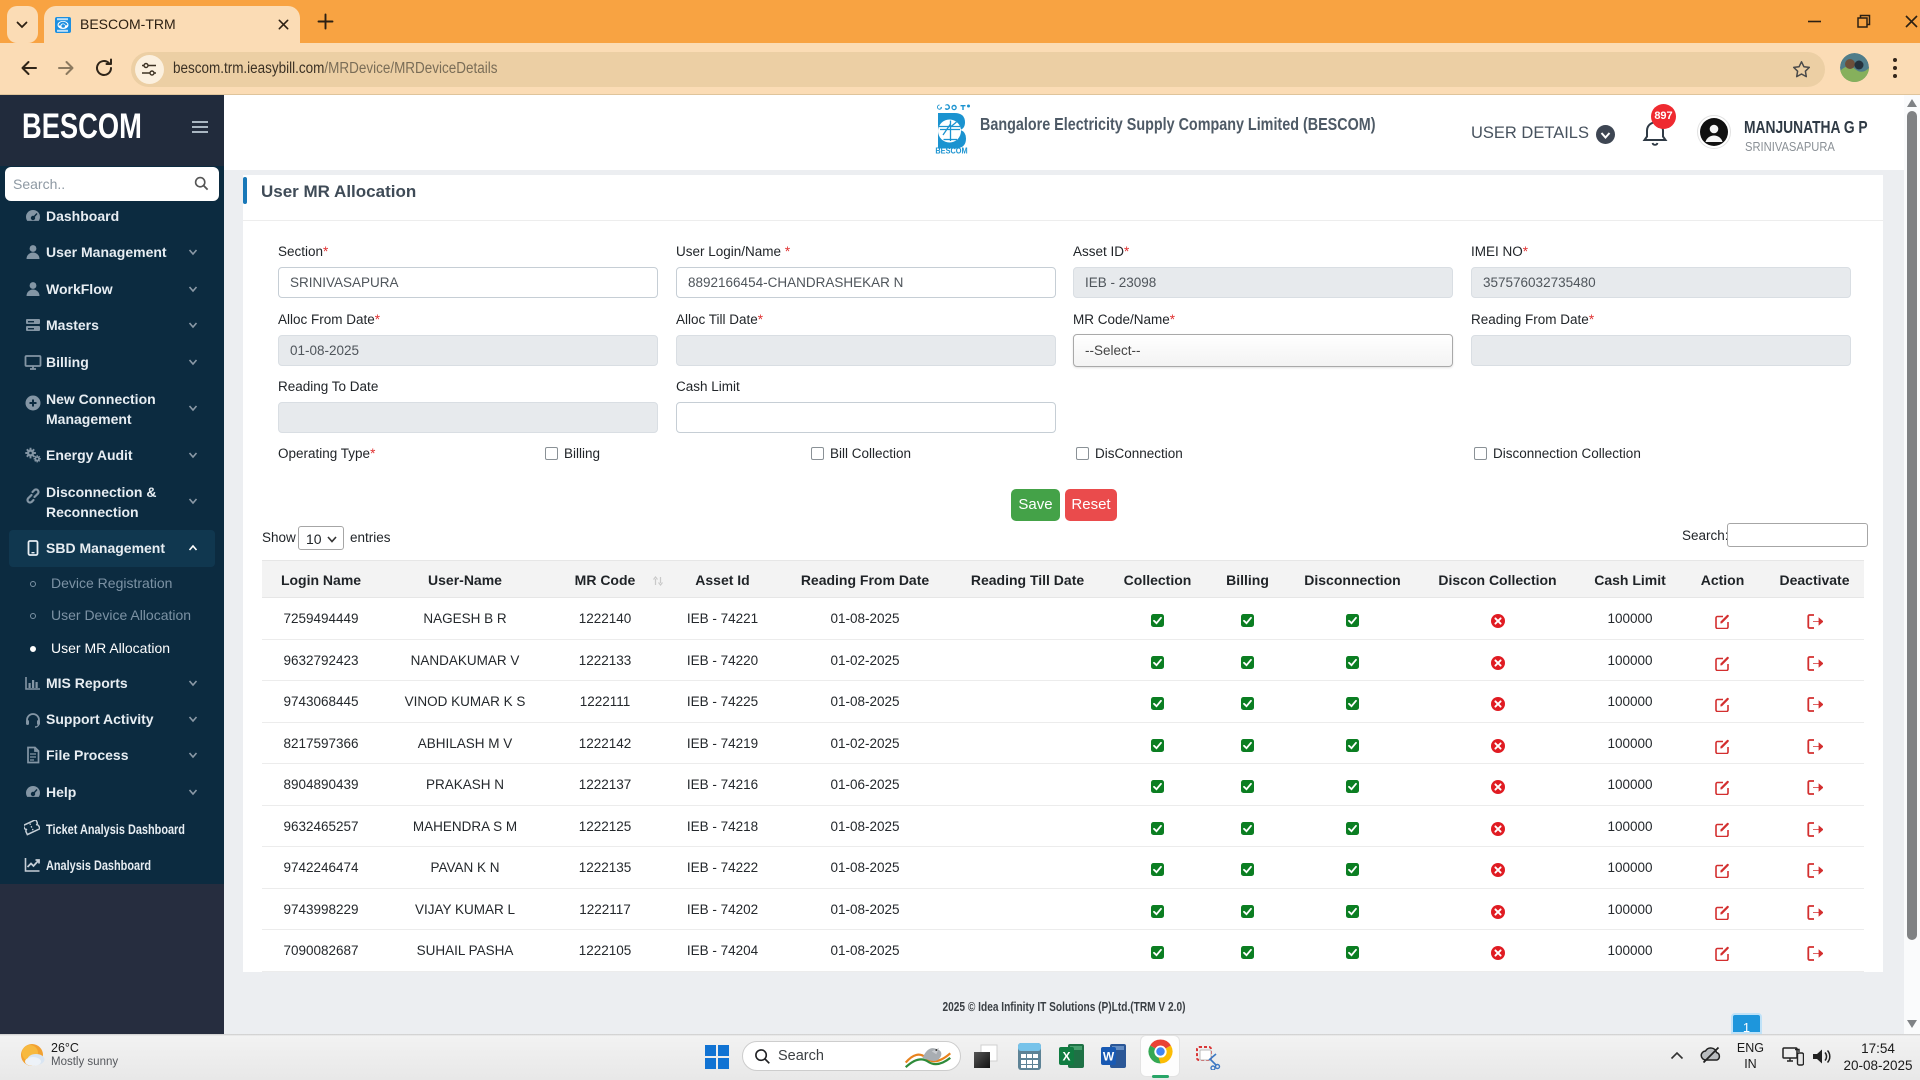 The image size is (1920, 1080). What do you see at coordinates (951, 150) in the screenshot?
I see `svg-text: BESCOM` at bounding box center [951, 150].